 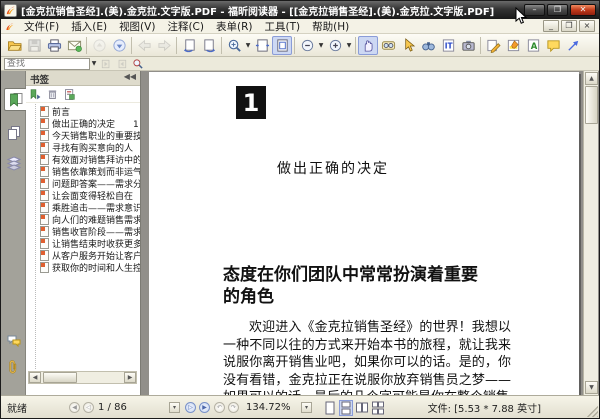 What do you see at coordinates (164, 45) in the screenshot?
I see `forward-icon` at bounding box center [164, 45].